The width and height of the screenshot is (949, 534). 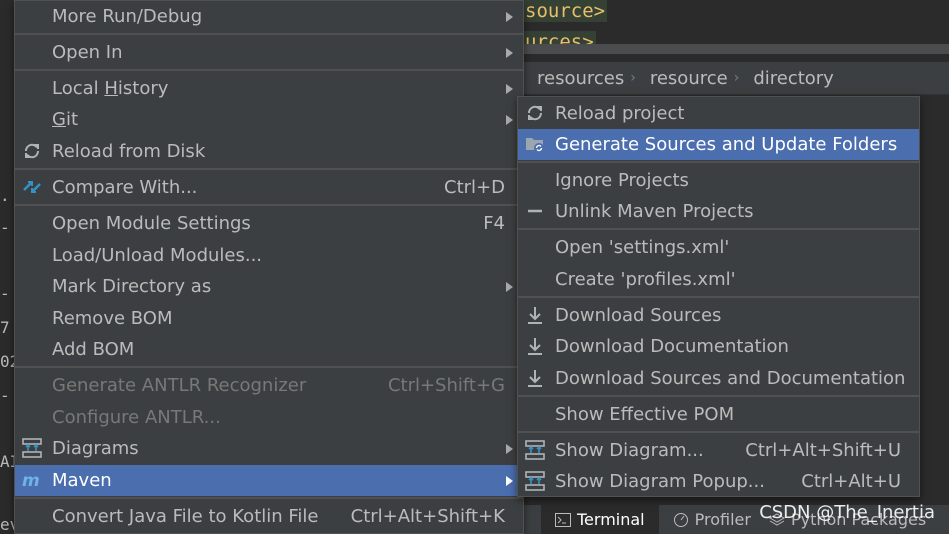 I want to click on menu-item-label: Add BOM, so click(x=93, y=349).